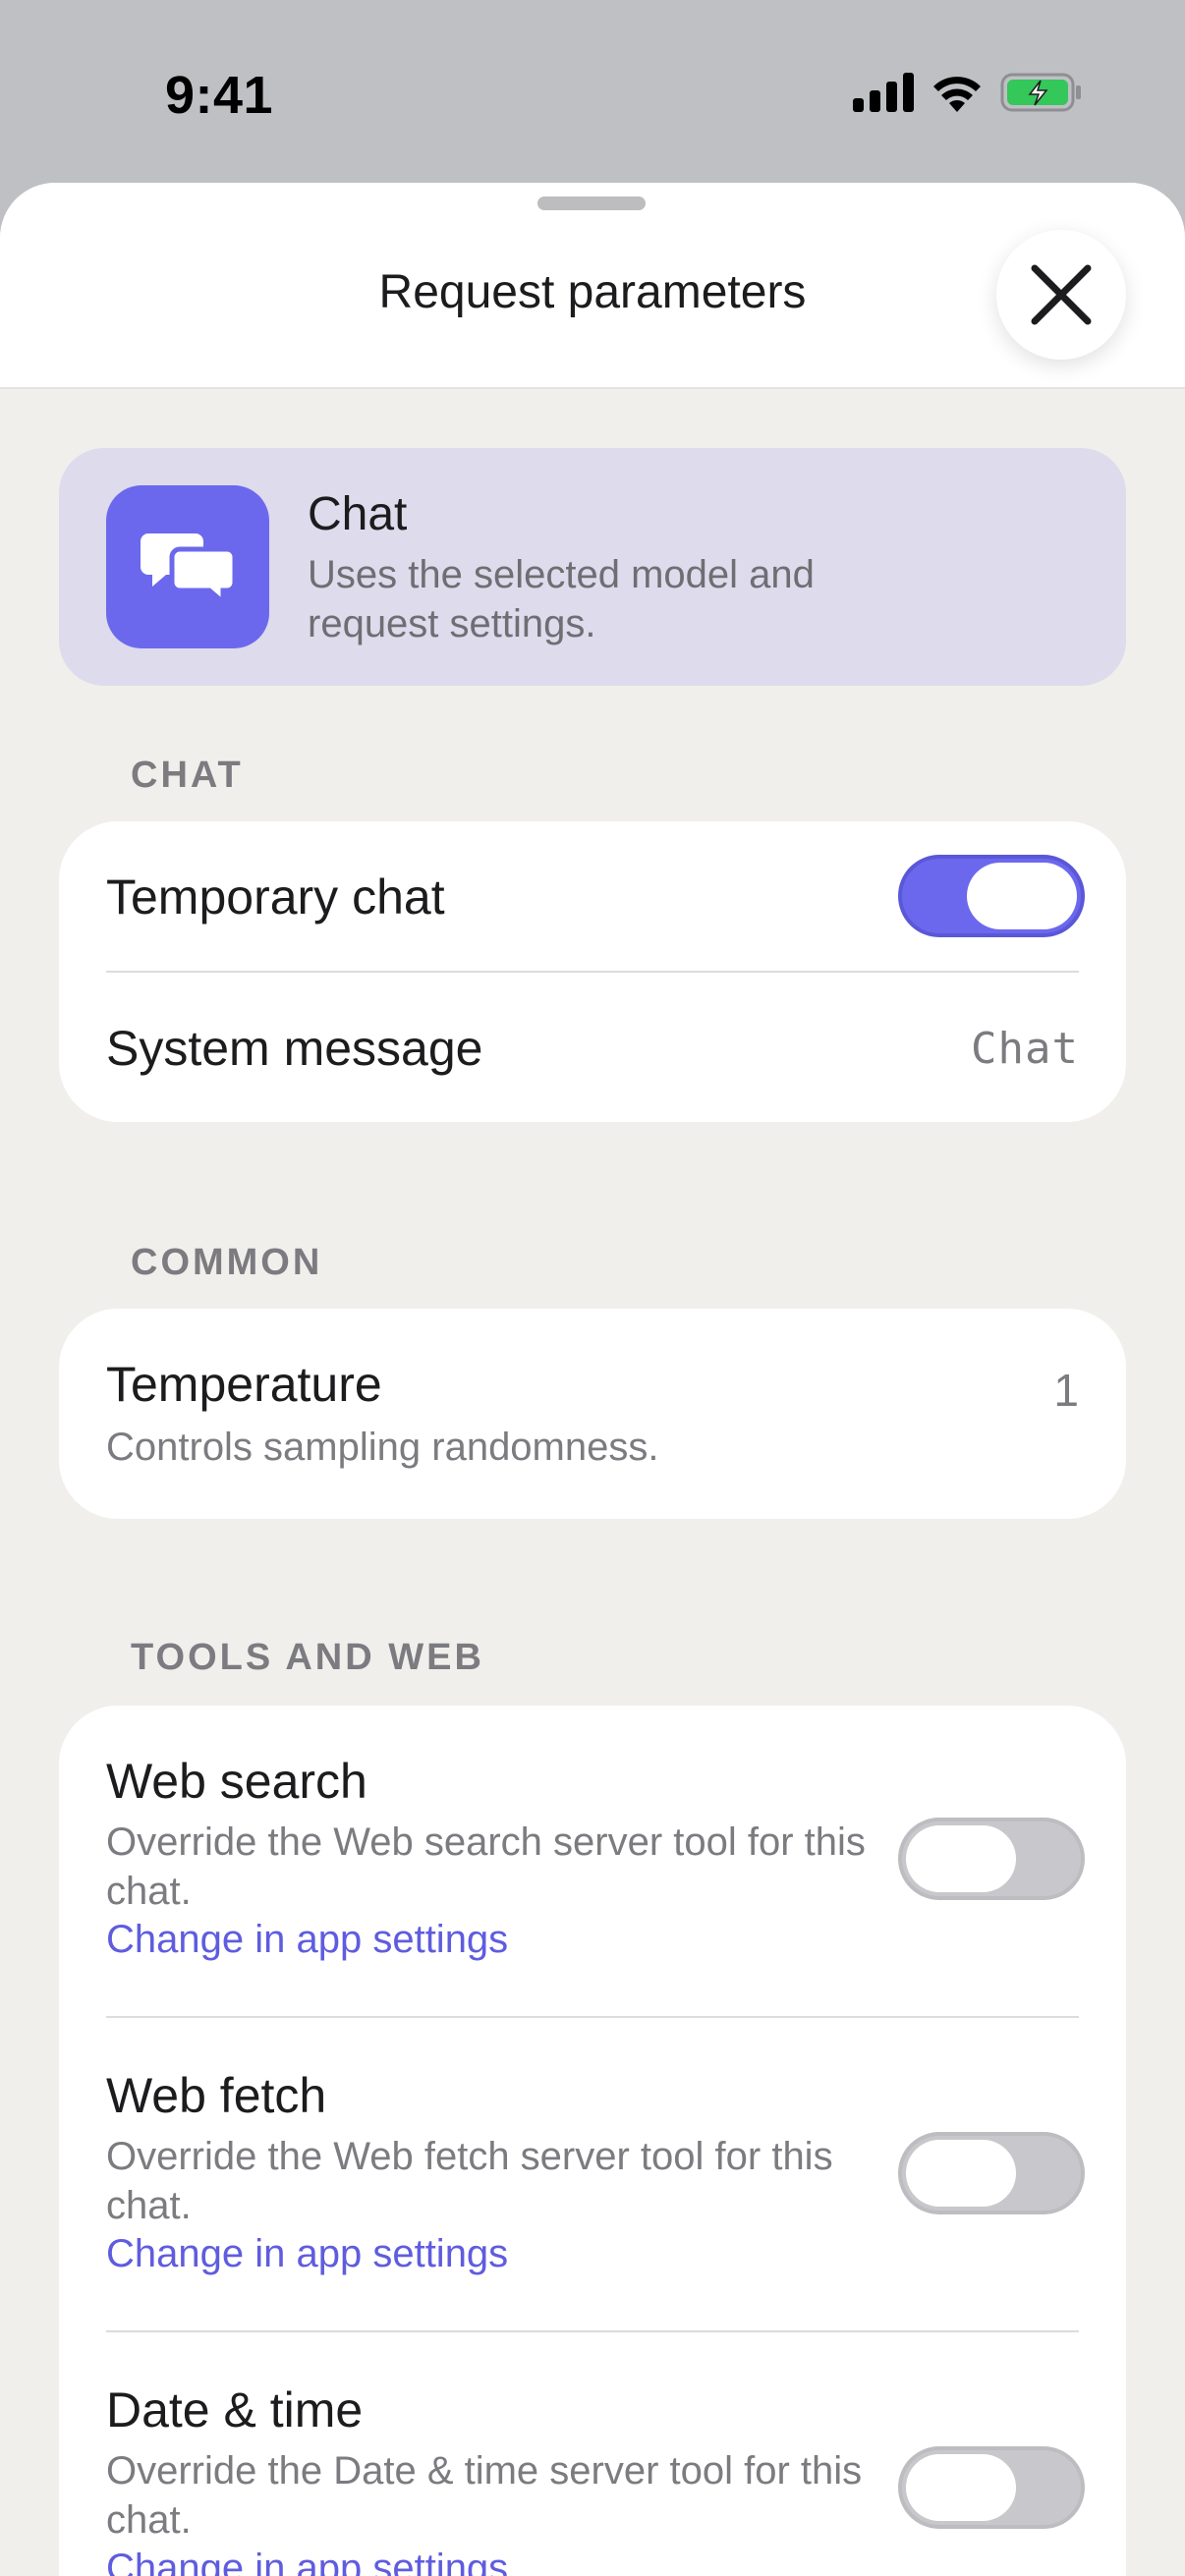 The height and width of the screenshot is (2576, 1185). Describe the element at coordinates (307, 1940) in the screenshot. I see `web-search-settings-link: Change in app settings` at that location.